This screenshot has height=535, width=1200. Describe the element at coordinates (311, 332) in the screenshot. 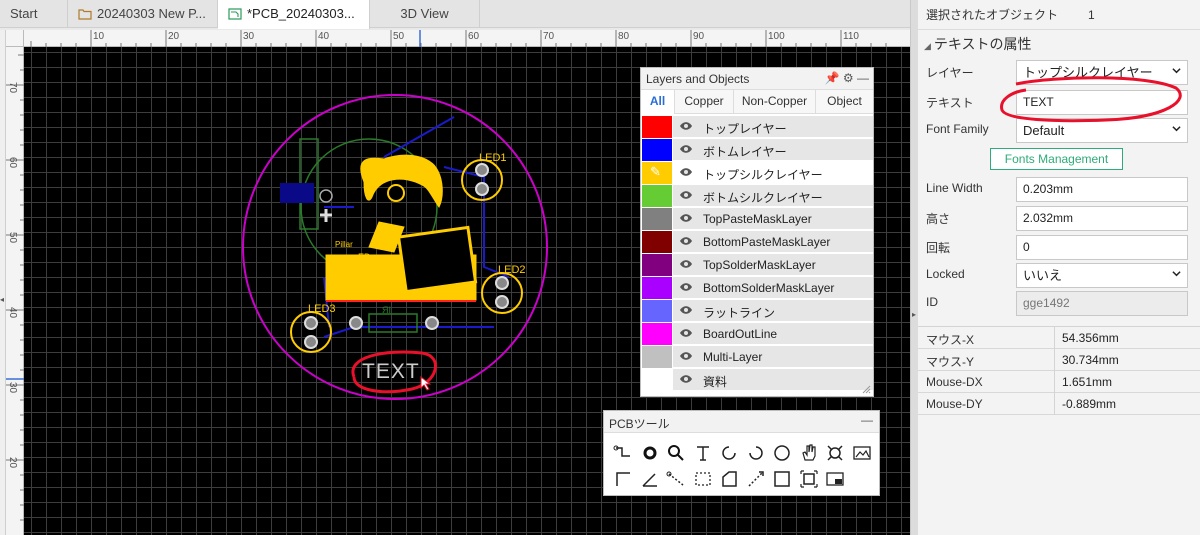

I see `led3-footprint` at that location.